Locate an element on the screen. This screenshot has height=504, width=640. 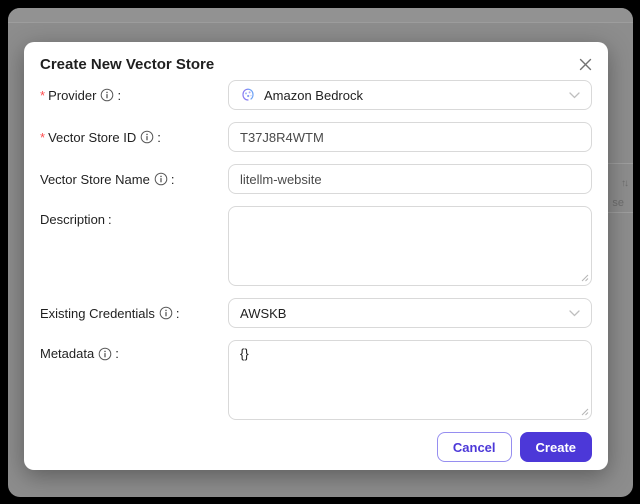
form-row-description: Description : is located at coordinates (316, 246).